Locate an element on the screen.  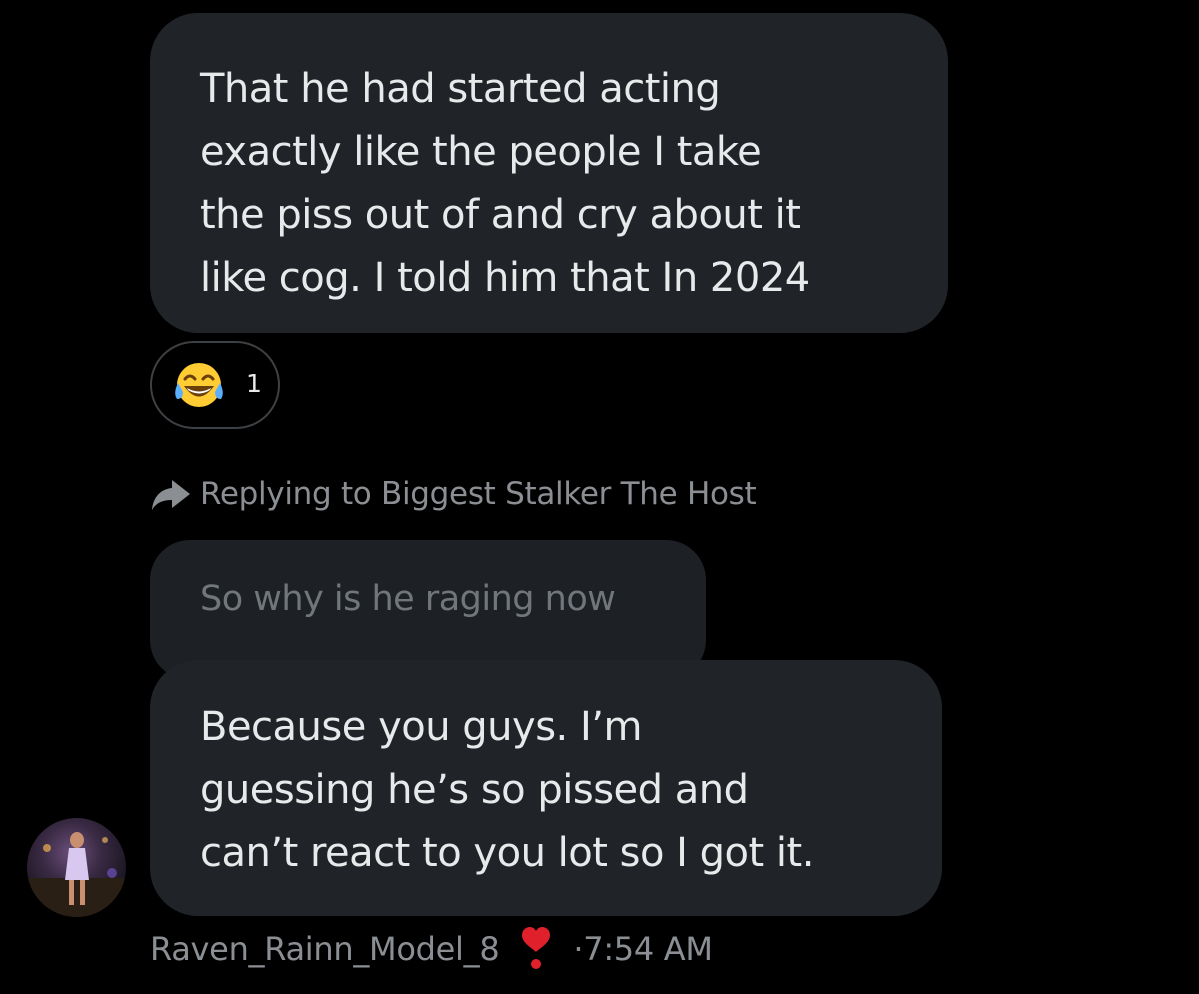
reaction-pill: 1 is located at coordinates (215, 385).